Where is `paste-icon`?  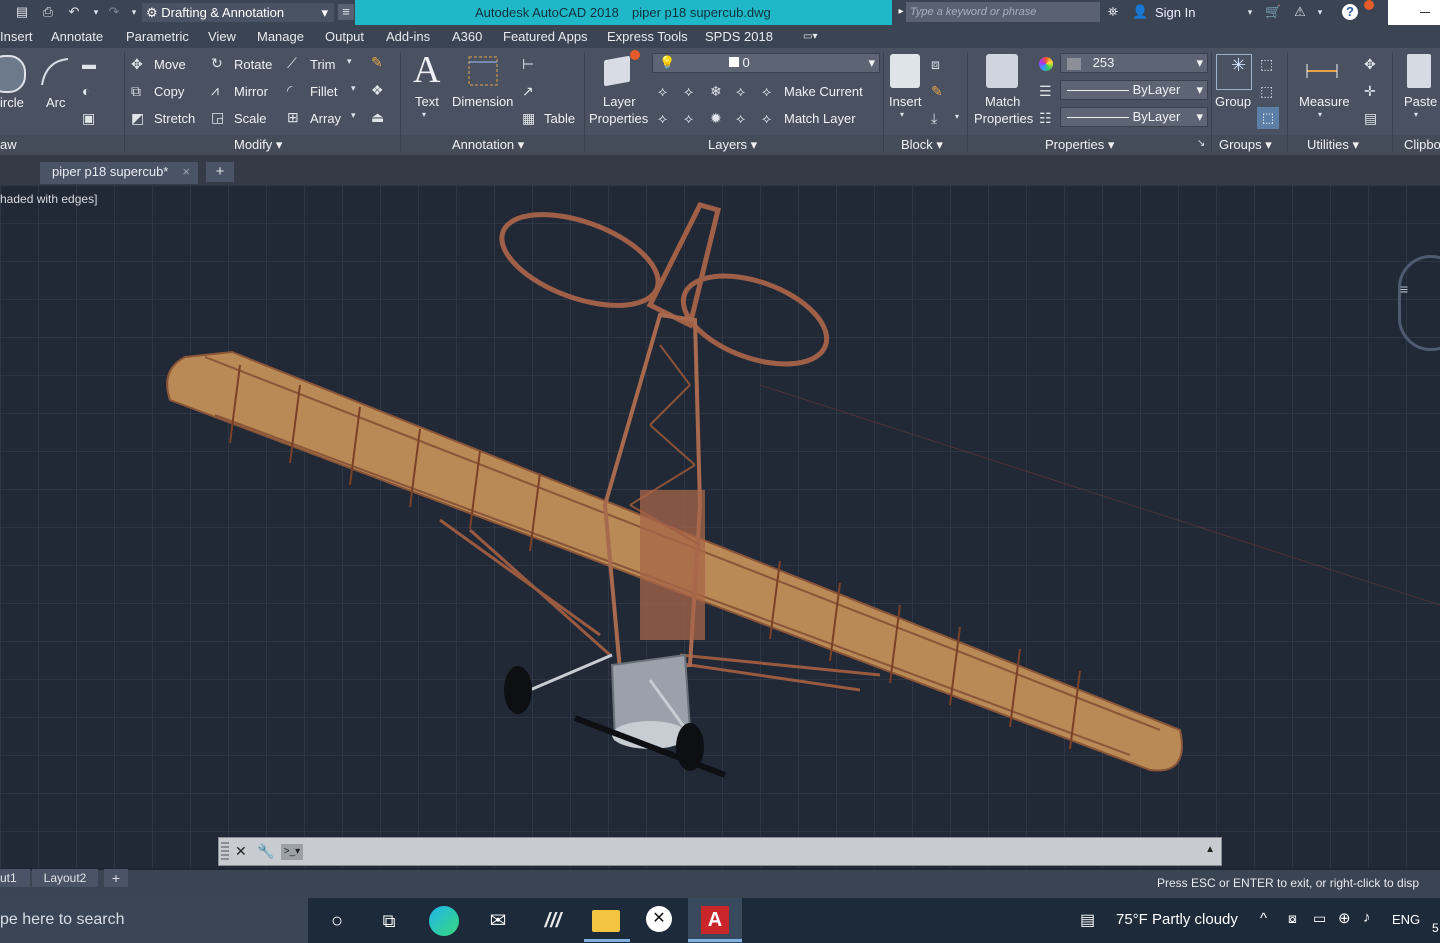
paste-icon is located at coordinates (1419, 71).